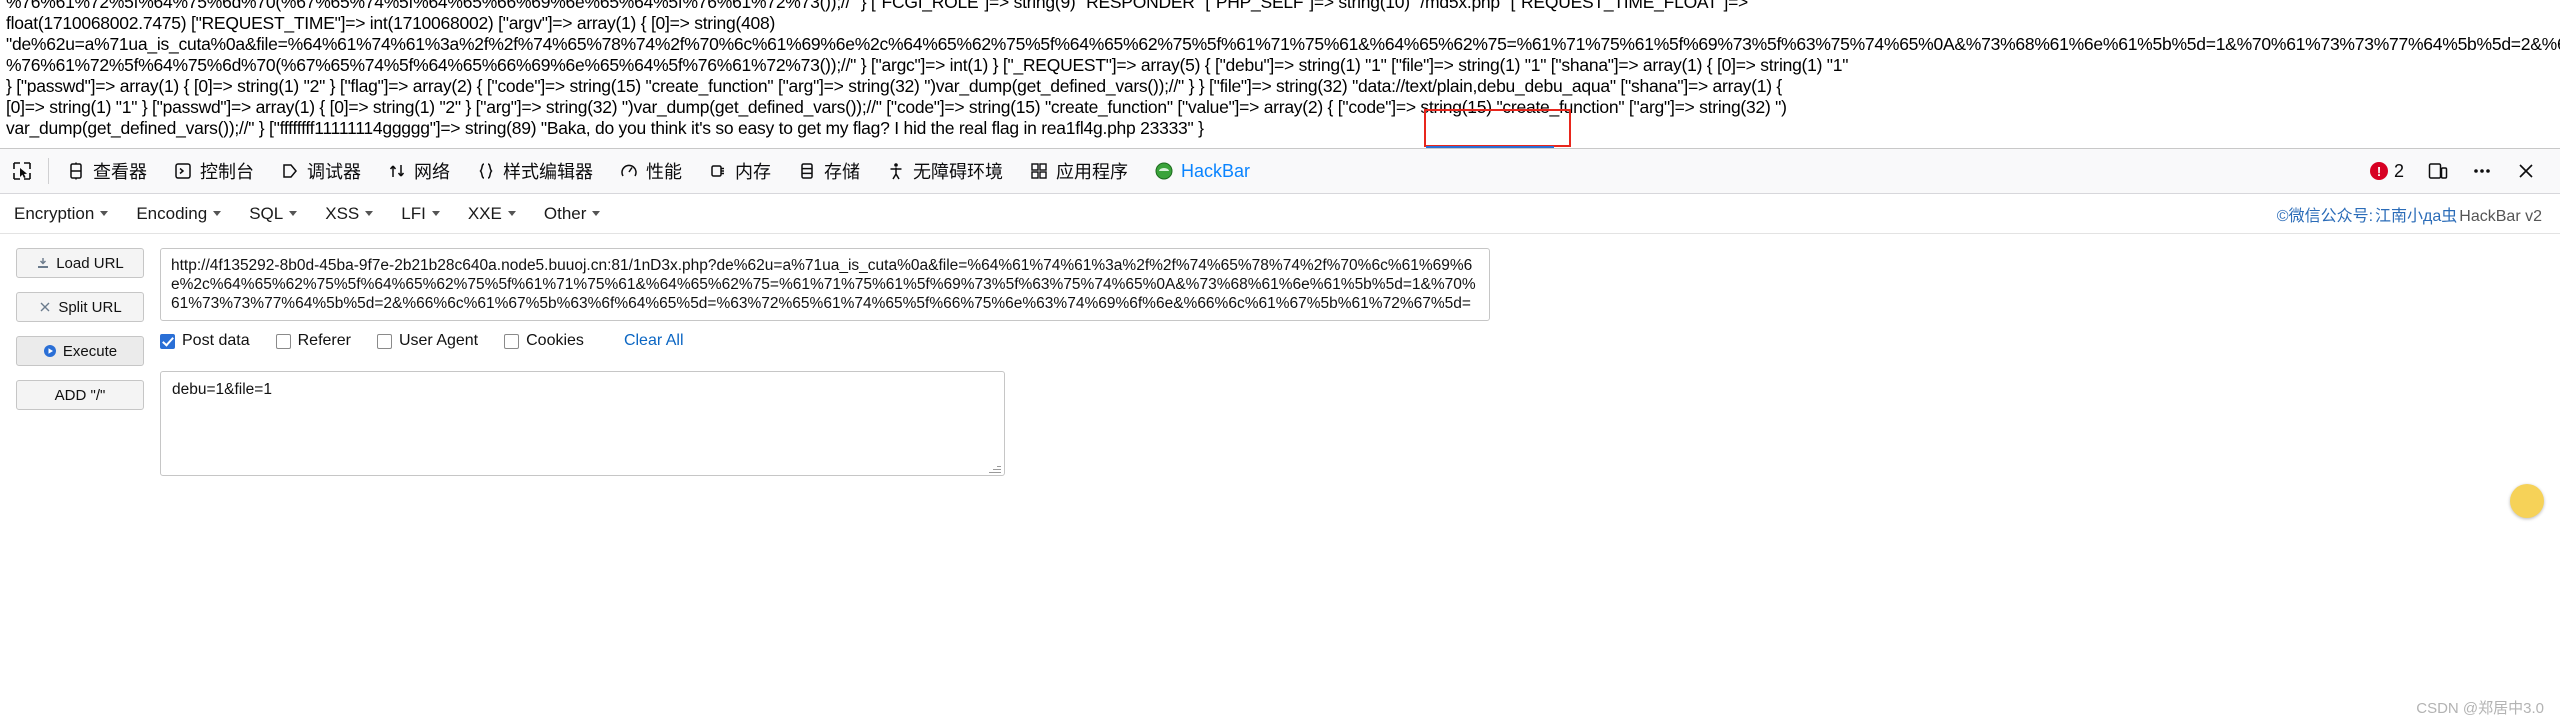  Describe the element at coordinates (320, 171) in the screenshot. I see `tab-debugger: 调试器` at that location.